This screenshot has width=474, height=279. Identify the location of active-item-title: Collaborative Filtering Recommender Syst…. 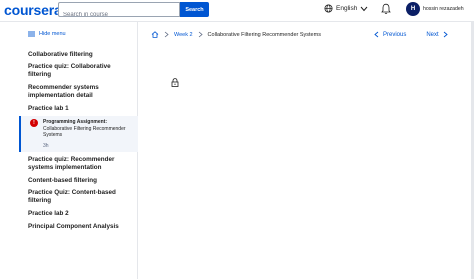
(84, 132).